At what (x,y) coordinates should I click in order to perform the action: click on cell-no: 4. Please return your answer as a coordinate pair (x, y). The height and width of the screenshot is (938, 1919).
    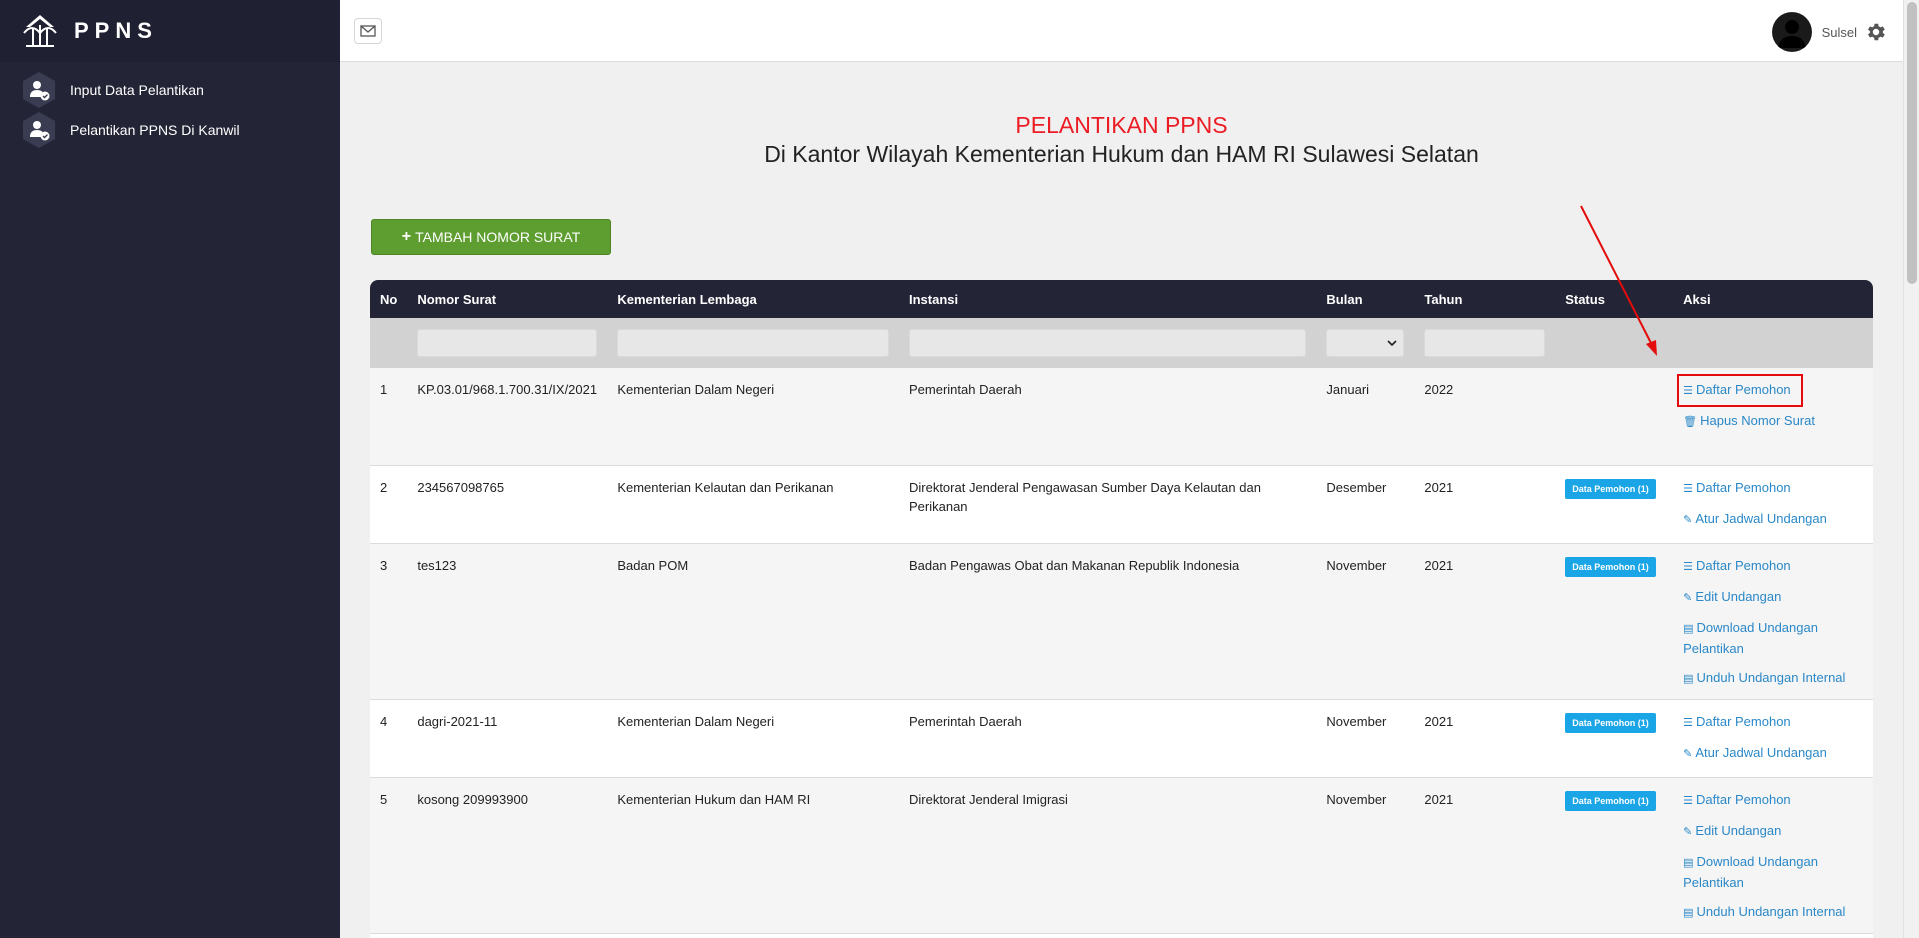
    Looking at the image, I should click on (389, 738).